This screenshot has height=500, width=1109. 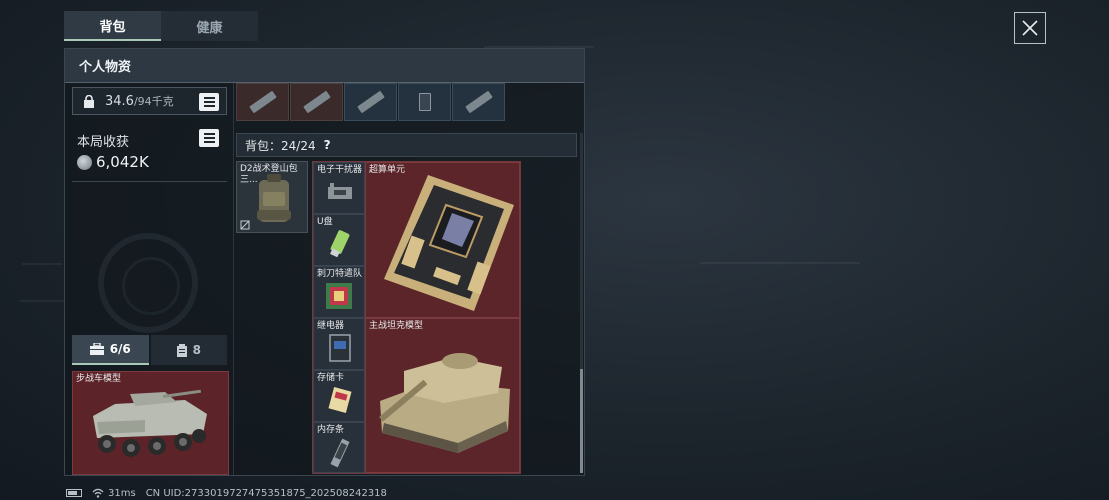 What do you see at coordinates (340, 348) in the screenshot?
I see `relay-icon` at bounding box center [340, 348].